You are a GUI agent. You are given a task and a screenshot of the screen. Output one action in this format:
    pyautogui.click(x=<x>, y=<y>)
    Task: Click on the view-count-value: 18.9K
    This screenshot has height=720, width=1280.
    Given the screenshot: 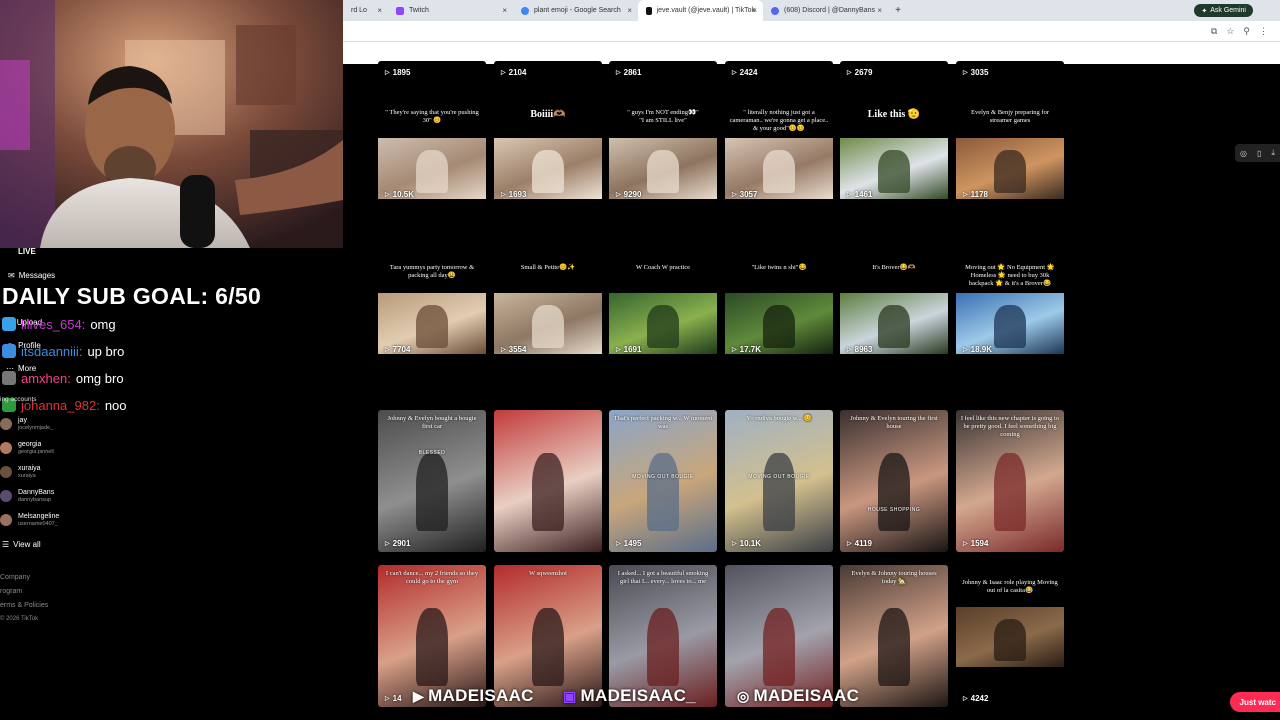 What is the action you would take?
    pyautogui.click(x=981, y=349)
    